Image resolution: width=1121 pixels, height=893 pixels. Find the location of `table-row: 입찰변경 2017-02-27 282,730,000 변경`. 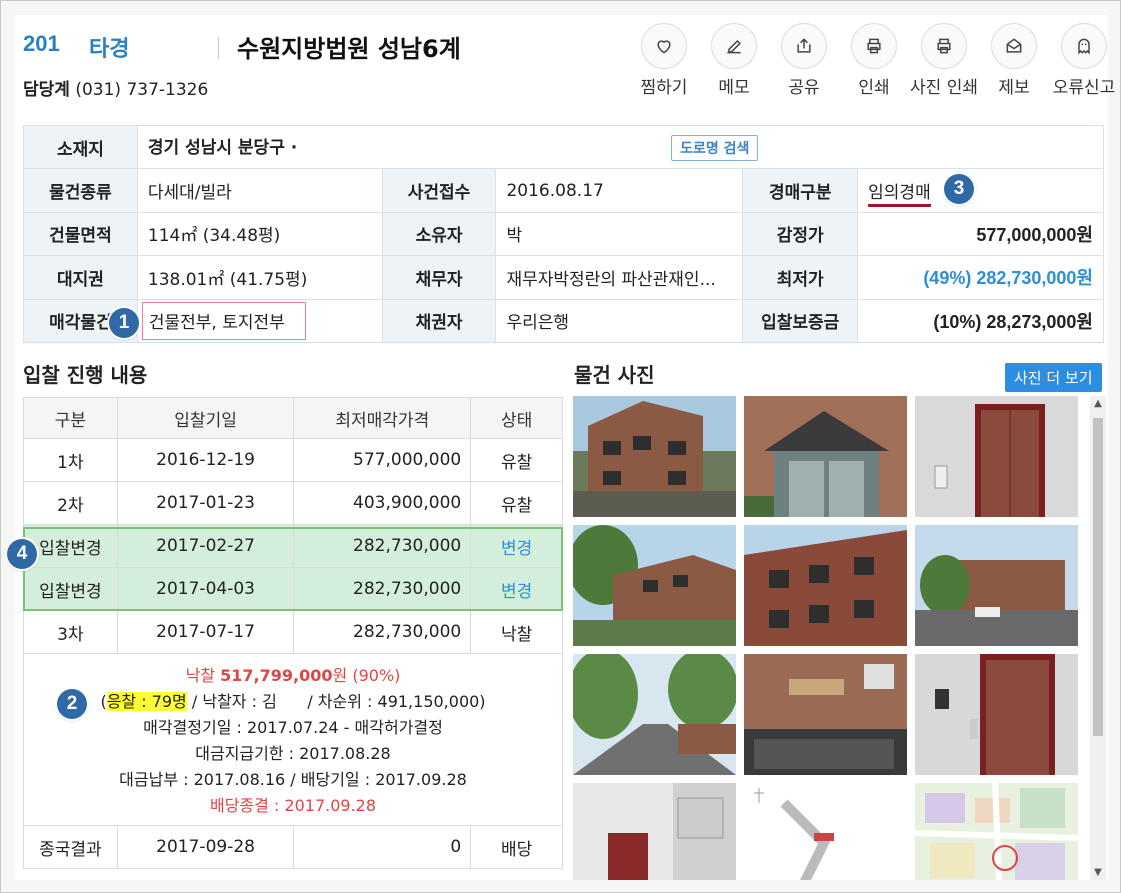

table-row: 입찰변경 2017-02-27 282,730,000 변경 is located at coordinates (293, 546).